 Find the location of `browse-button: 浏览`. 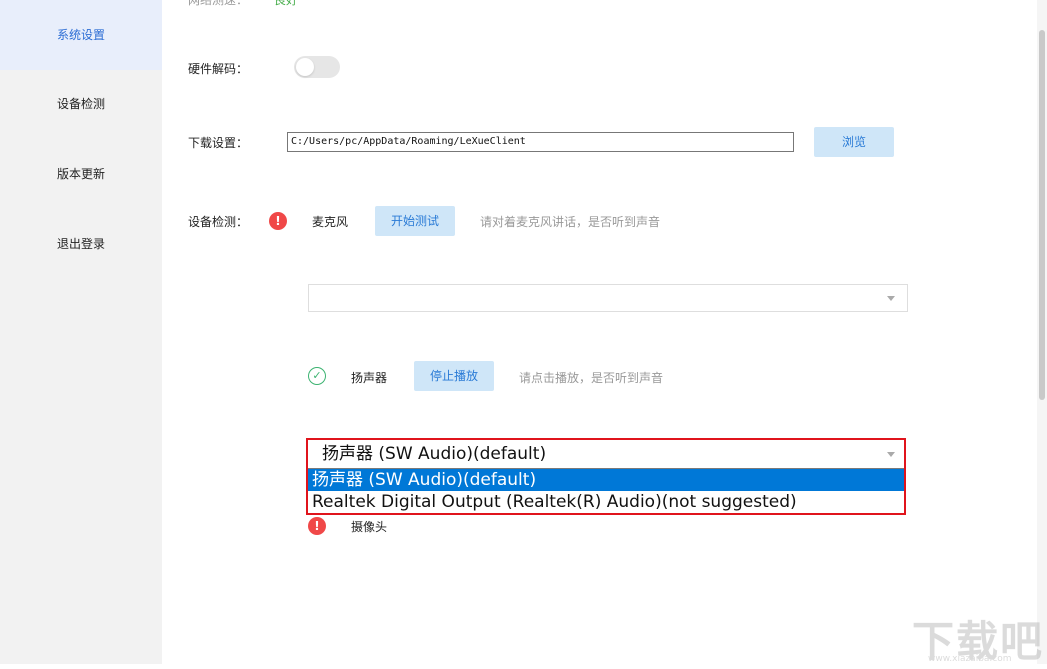

browse-button: 浏览 is located at coordinates (854, 142).